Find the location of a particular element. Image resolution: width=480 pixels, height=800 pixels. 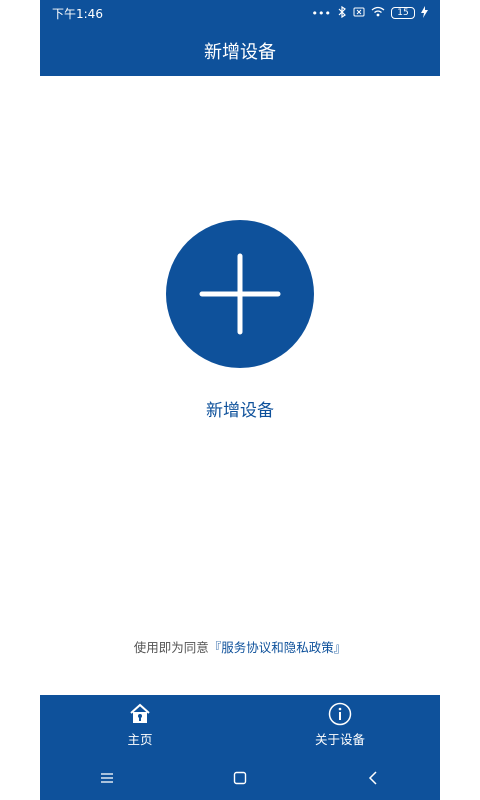

agreement-text: 使用即为同意『服务协议和隐私政策』 is located at coordinates (240, 646).